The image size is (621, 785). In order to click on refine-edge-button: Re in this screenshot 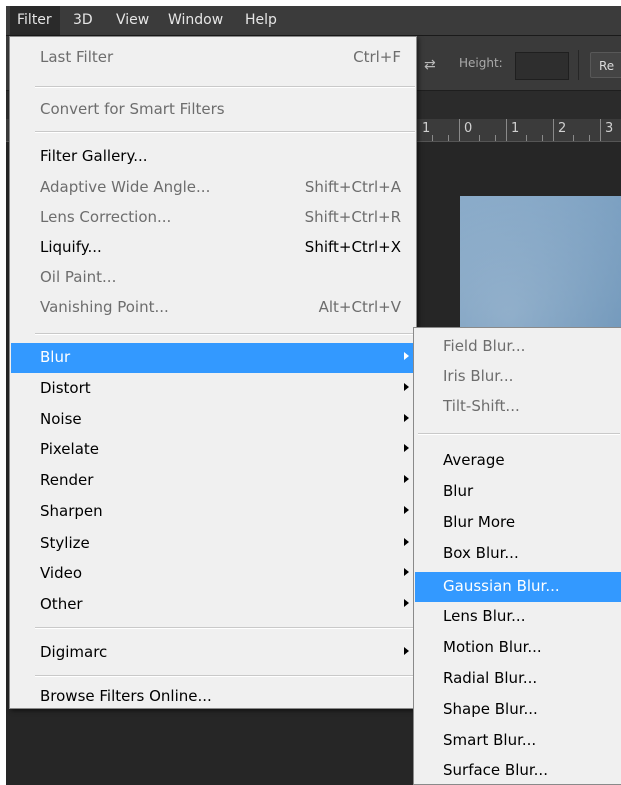, I will do `click(605, 65)`.